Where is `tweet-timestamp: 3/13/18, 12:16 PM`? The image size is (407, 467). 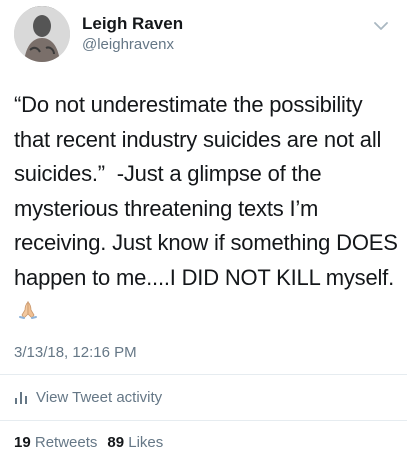
tweet-timestamp: 3/13/18, 12:16 PM is located at coordinates (75, 352).